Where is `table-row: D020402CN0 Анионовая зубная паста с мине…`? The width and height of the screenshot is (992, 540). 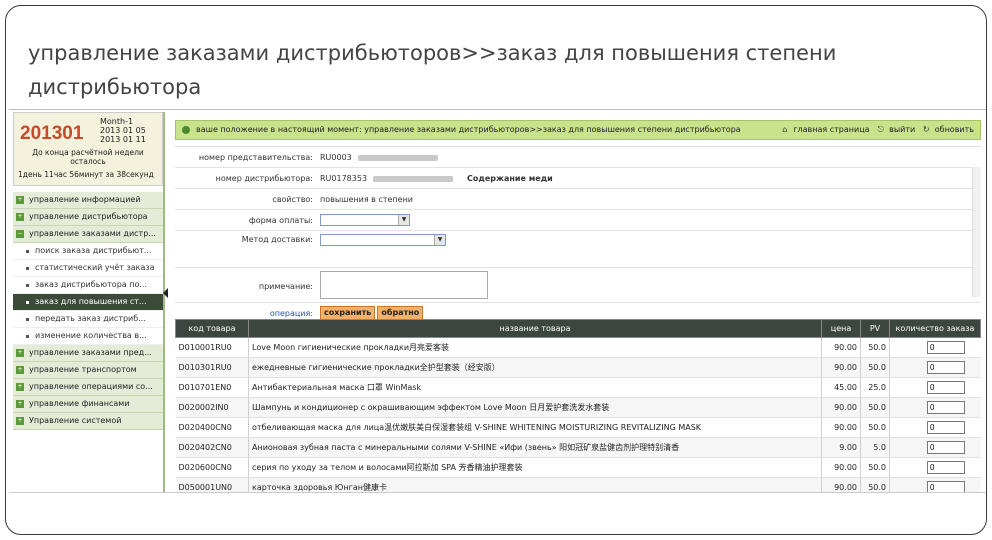
table-row: D020402CN0 Анионовая зубная паста с мине… is located at coordinates (578, 447).